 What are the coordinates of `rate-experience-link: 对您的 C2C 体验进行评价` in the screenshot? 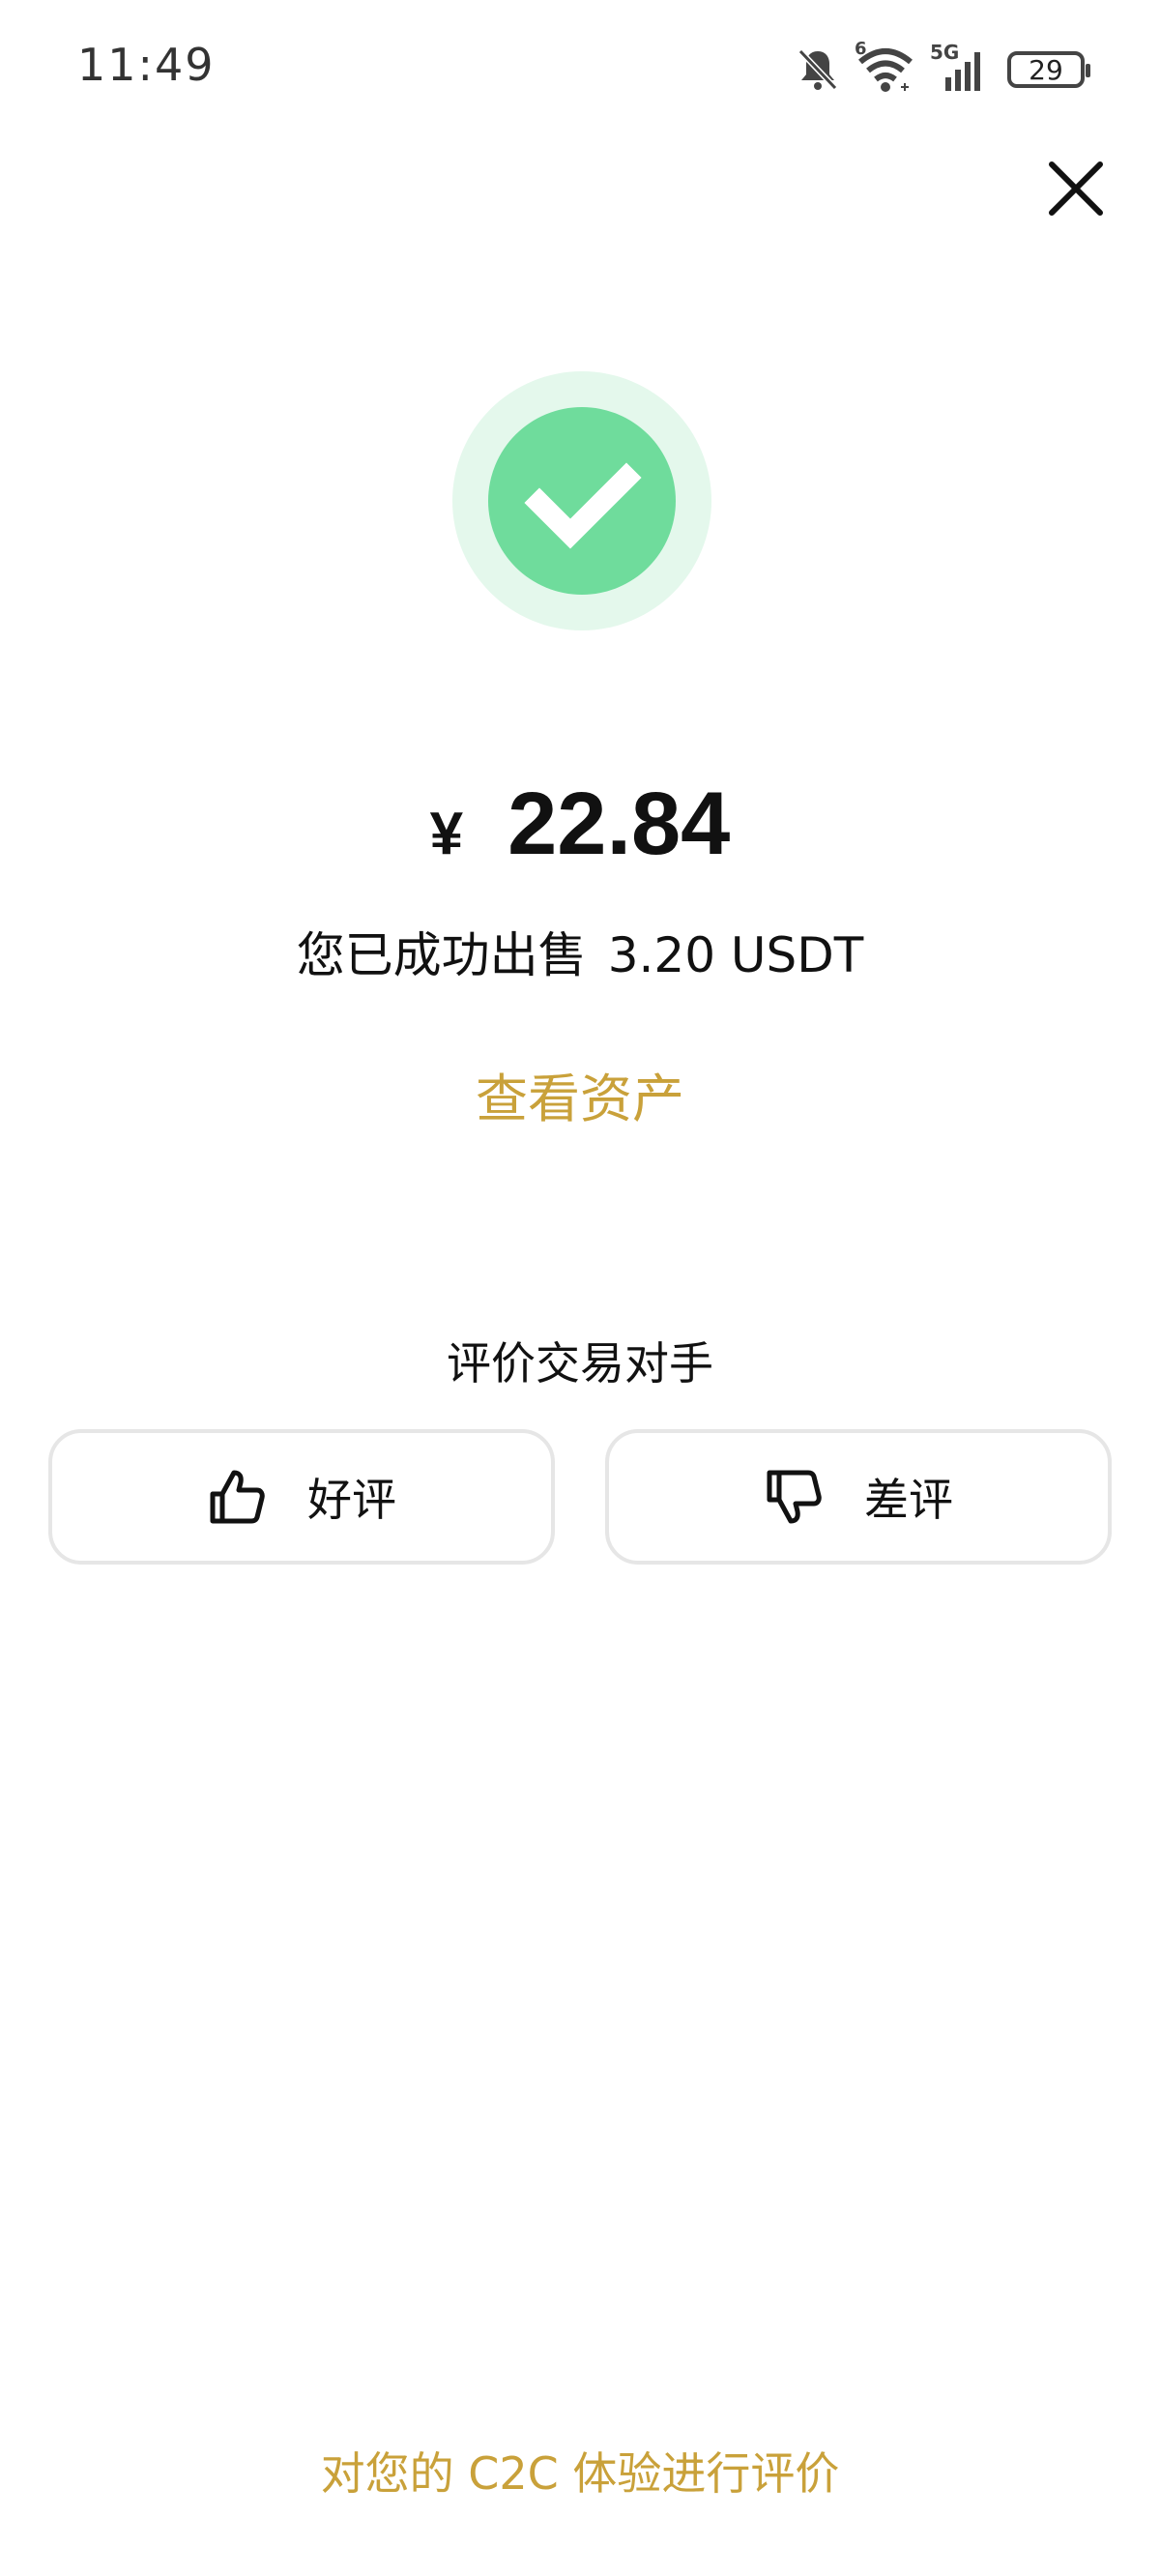 It's located at (580, 2471).